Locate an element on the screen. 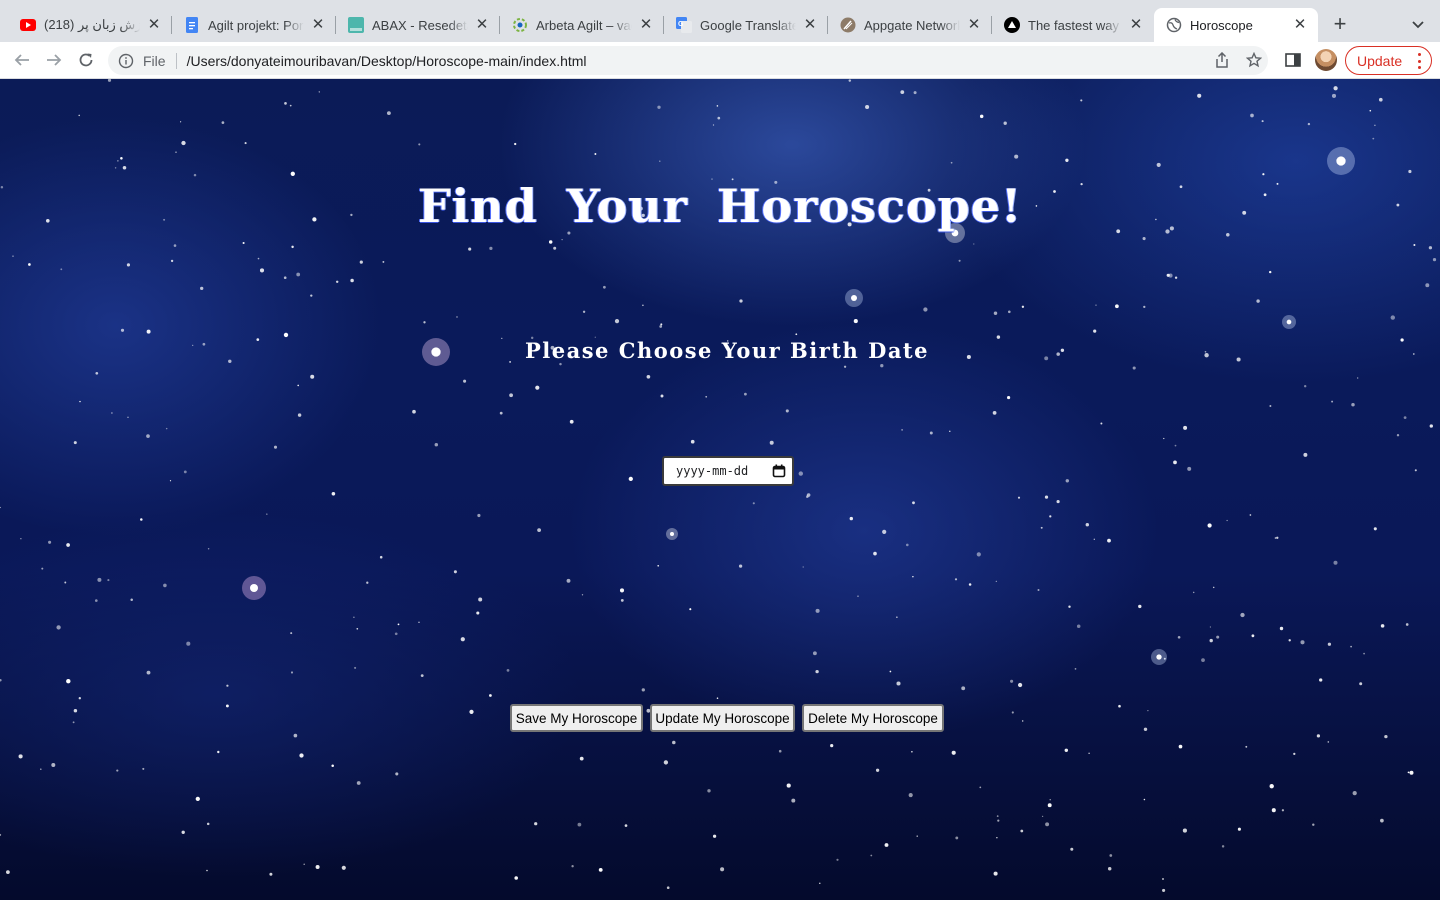 The height and width of the screenshot is (900, 1440). info-icon is located at coordinates (126, 61).